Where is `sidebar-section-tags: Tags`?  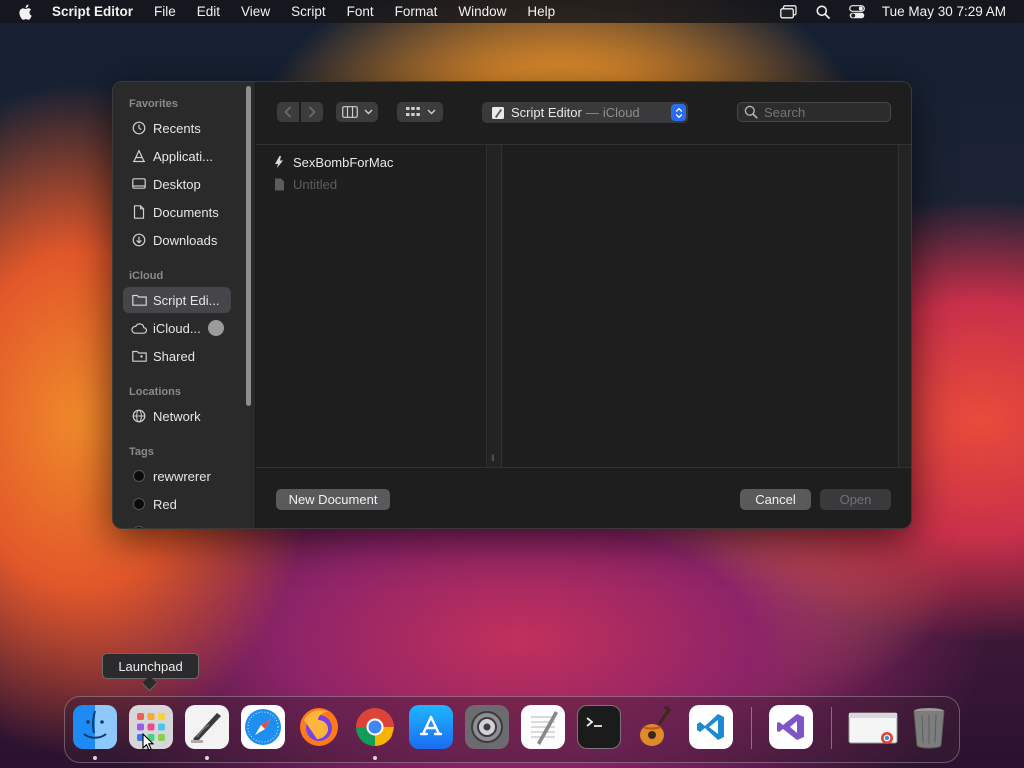
sidebar-section-tags: Tags is located at coordinates (141, 452).